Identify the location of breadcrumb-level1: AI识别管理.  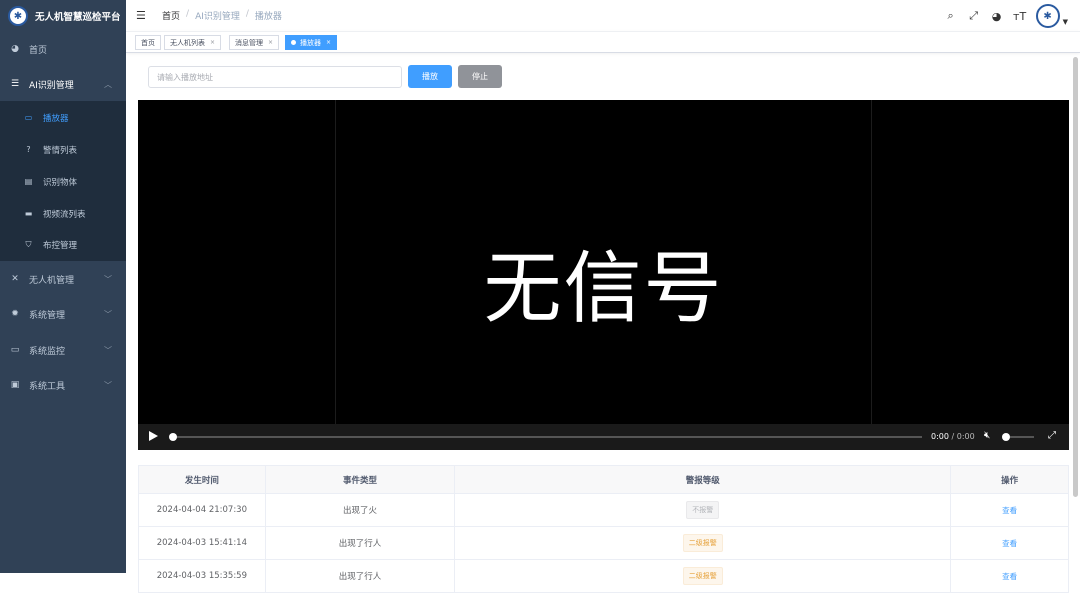
(217, 17).